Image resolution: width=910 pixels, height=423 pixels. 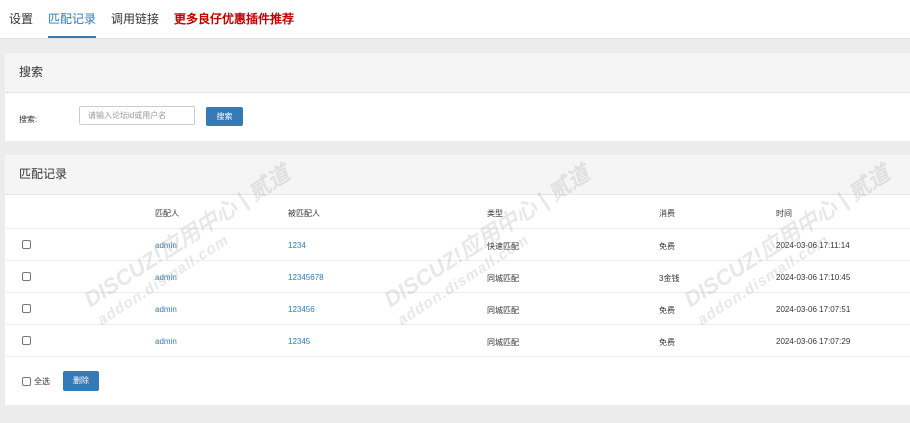 I want to click on search-panel-title: 搜索, so click(x=457, y=73).